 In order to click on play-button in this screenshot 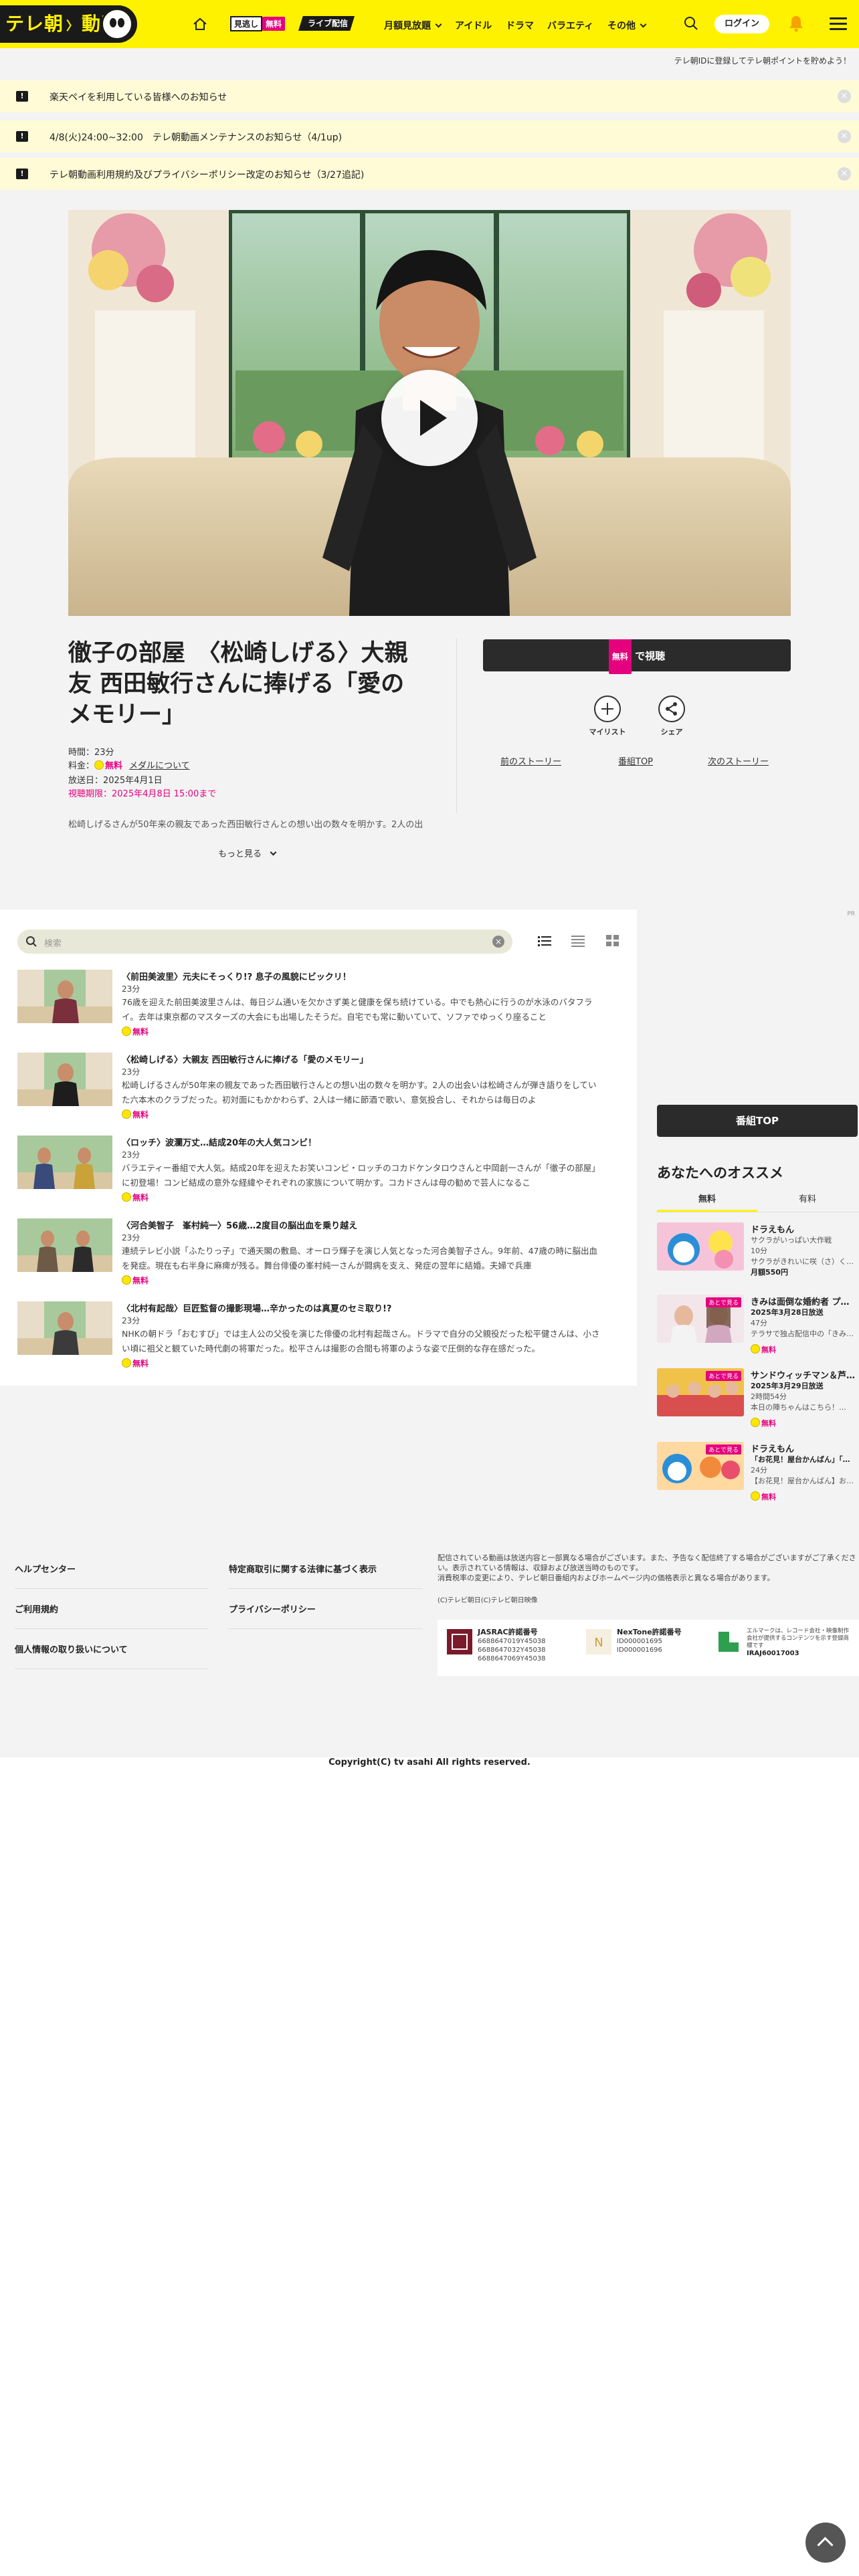, I will do `click(429, 418)`.